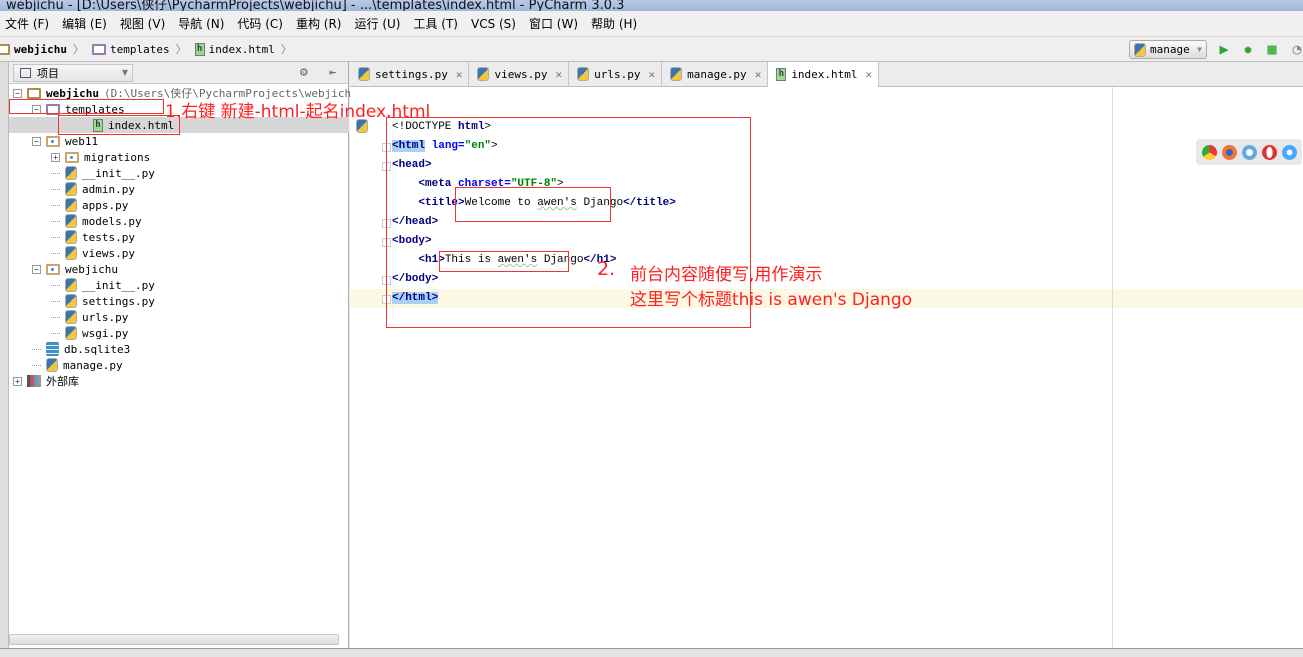 The height and width of the screenshot is (657, 1303). Describe the element at coordinates (142, 23) in the screenshot. I see `menu-view: 视图 (V)` at that location.